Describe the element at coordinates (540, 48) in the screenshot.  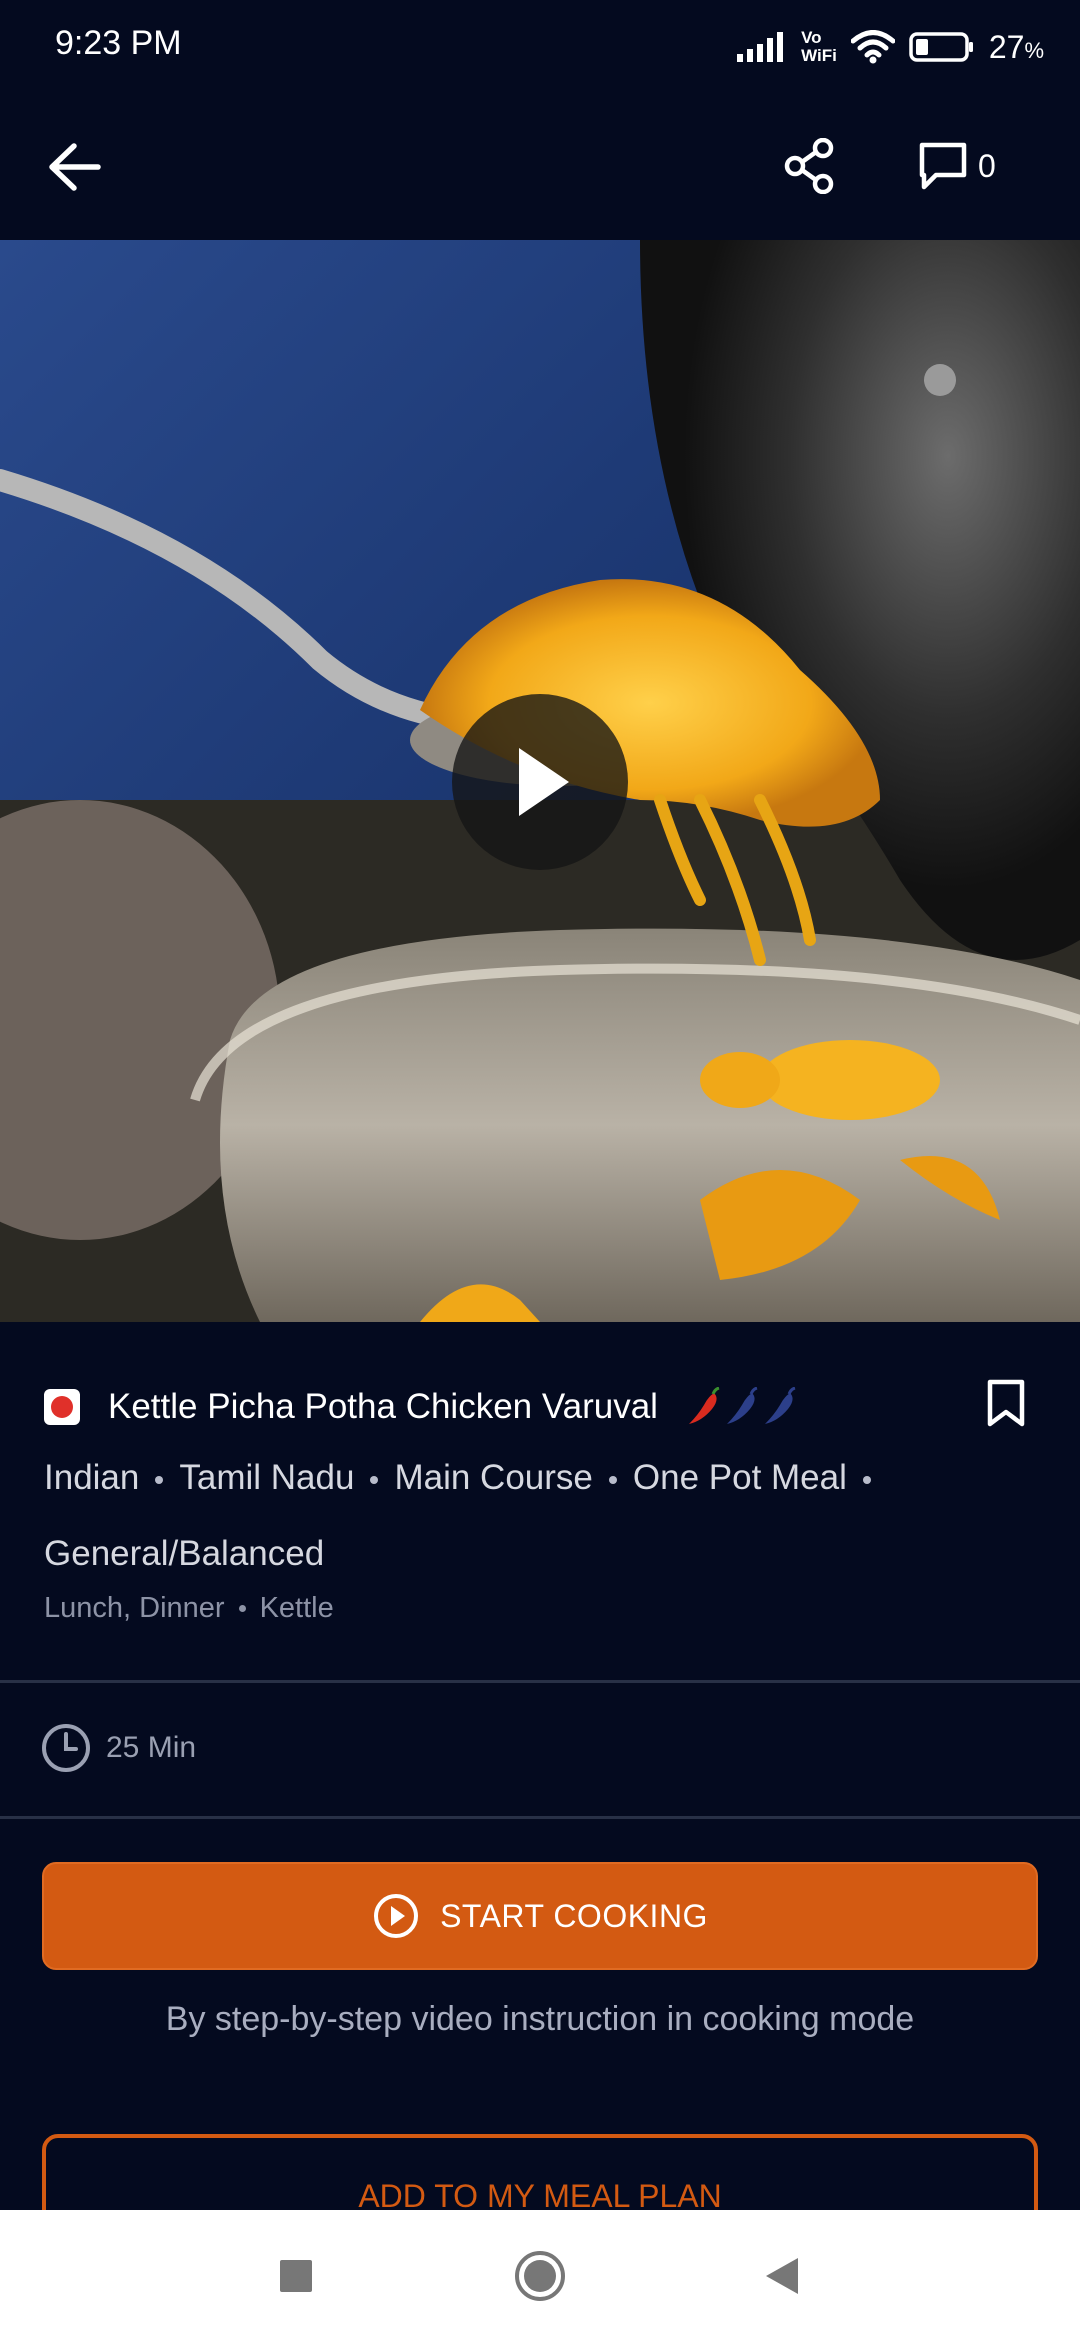
I see `status-bar: 9:23 PM Vo WiFi 27%` at that location.